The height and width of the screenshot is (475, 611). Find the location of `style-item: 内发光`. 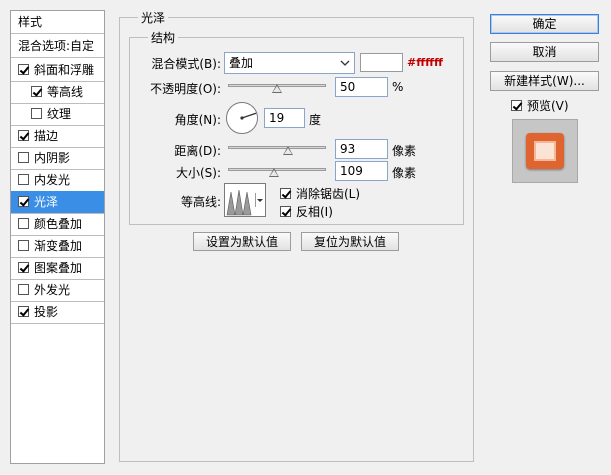

style-item: 内发光 is located at coordinates (57, 180).